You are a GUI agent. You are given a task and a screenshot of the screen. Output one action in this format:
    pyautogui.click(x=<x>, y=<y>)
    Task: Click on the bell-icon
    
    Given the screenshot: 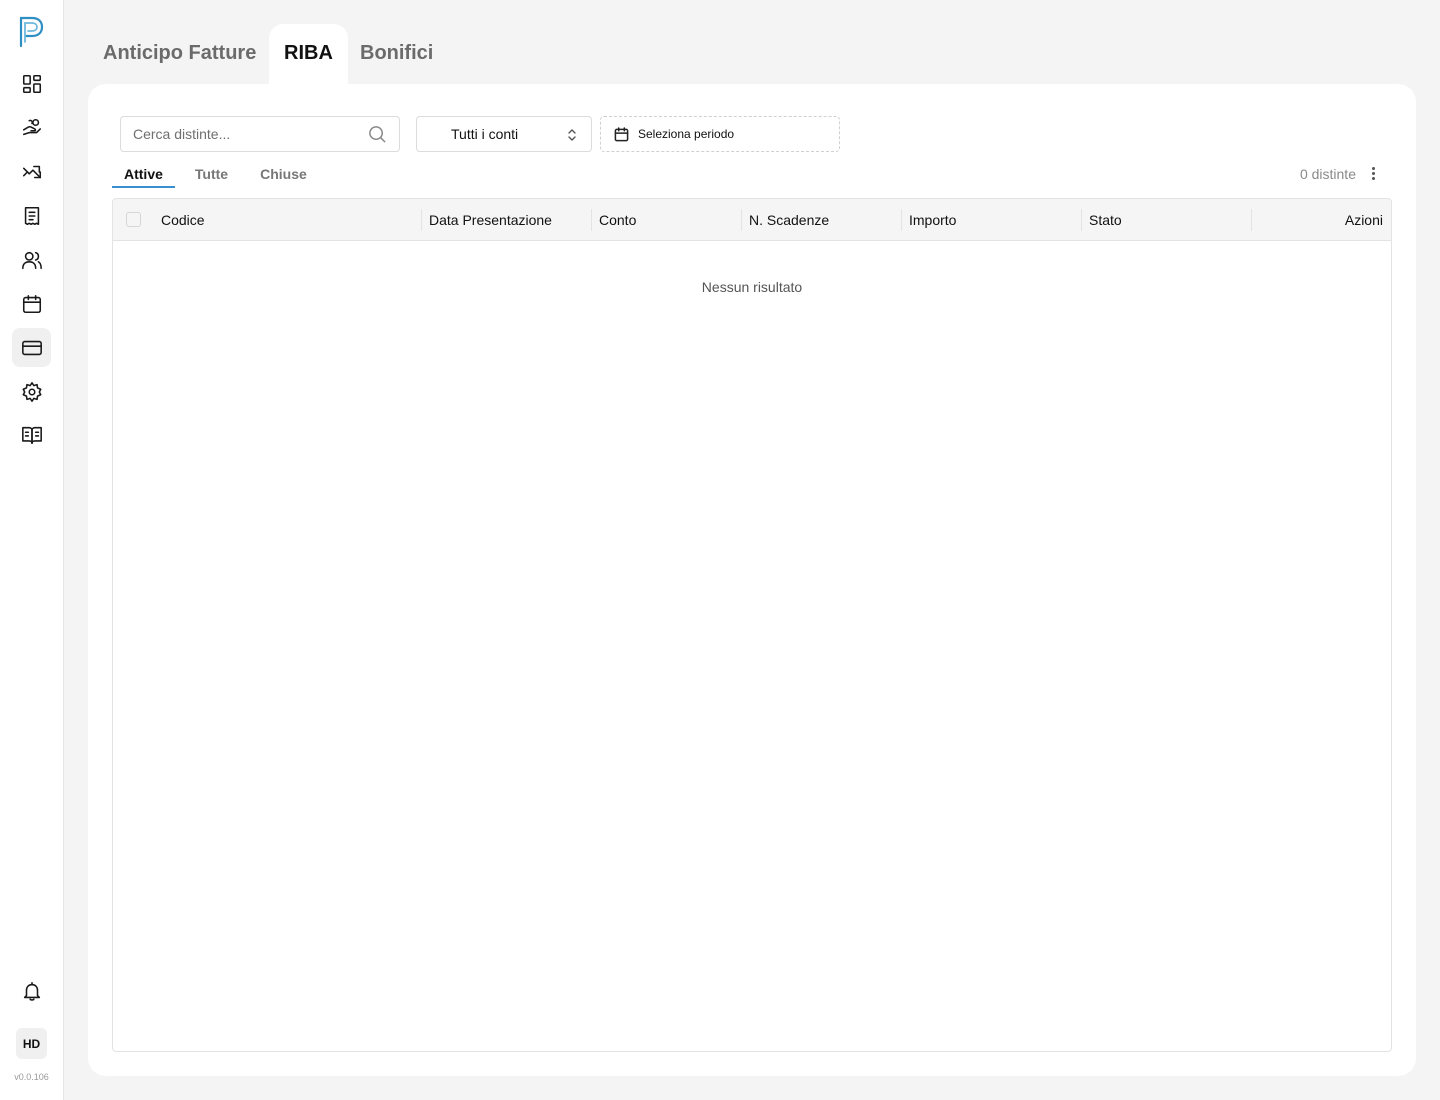 What is the action you would take?
    pyautogui.click(x=31, y=991)
    